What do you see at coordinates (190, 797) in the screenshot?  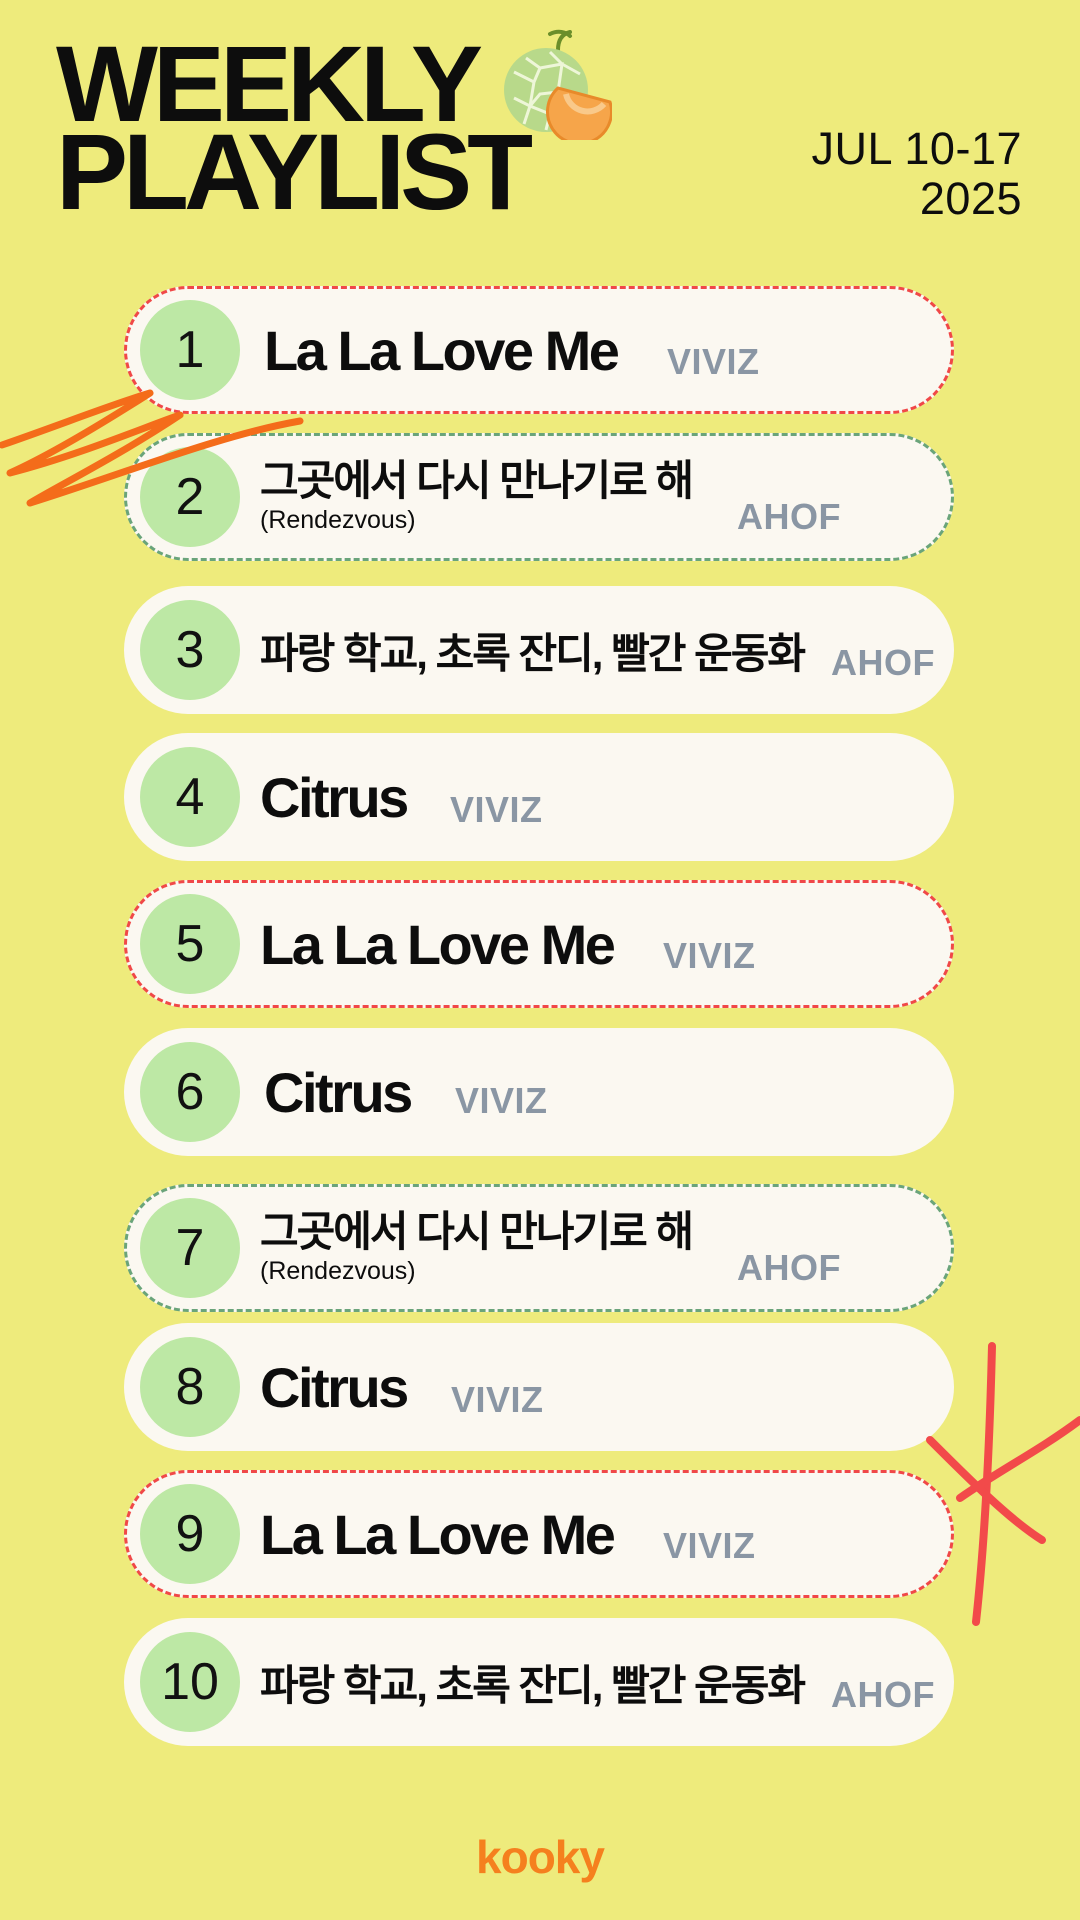 I see `rank-badge: 4` at bounding box center [190, 797].